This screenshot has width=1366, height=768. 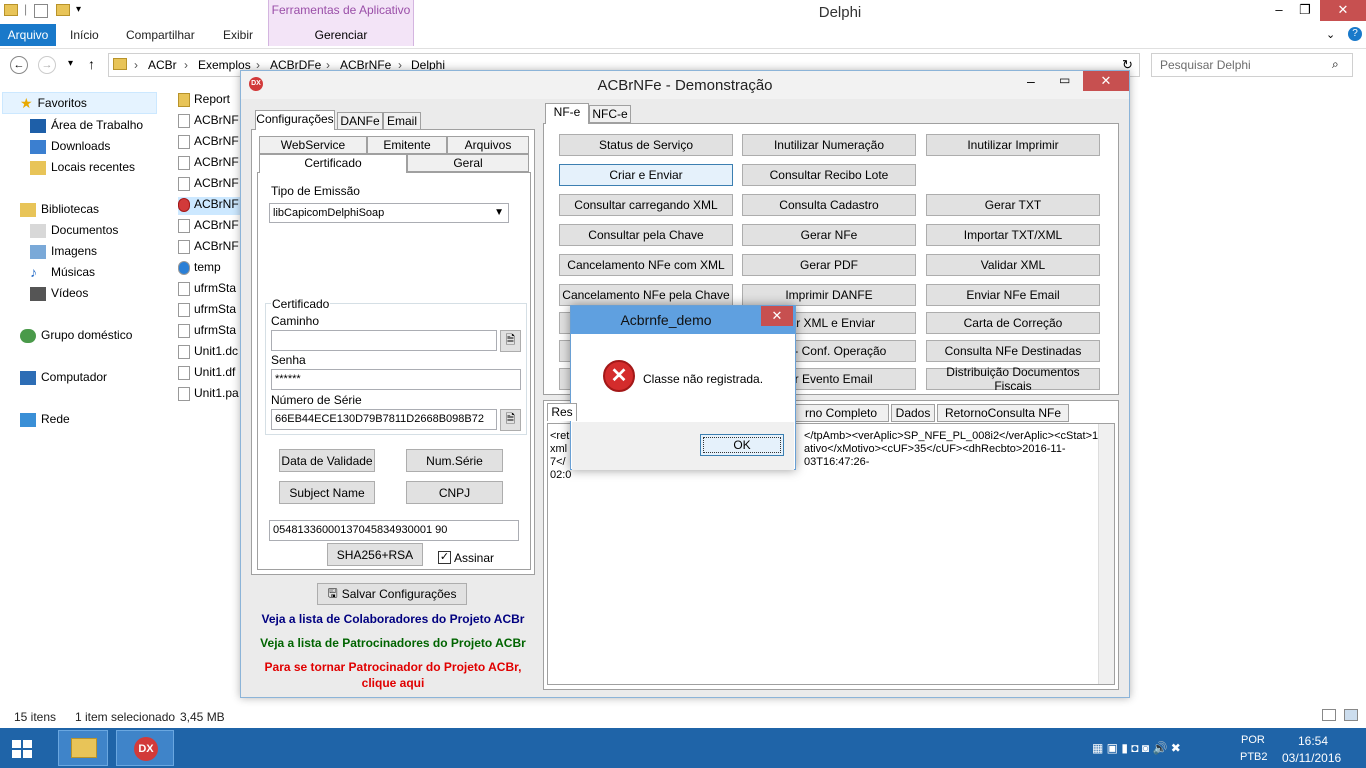 I want to click on numero-serie-input: 66EB44ECE130D79B7811D2668B098B72, so click(x=384, y=419).